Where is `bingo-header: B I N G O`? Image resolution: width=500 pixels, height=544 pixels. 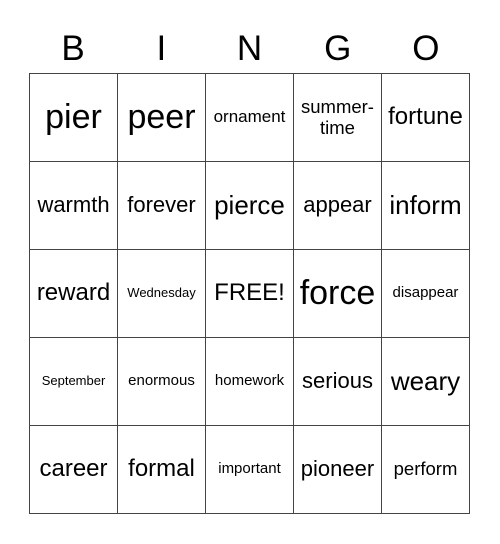 bingo-header: B I N G O is located at coordinates (249, 49).